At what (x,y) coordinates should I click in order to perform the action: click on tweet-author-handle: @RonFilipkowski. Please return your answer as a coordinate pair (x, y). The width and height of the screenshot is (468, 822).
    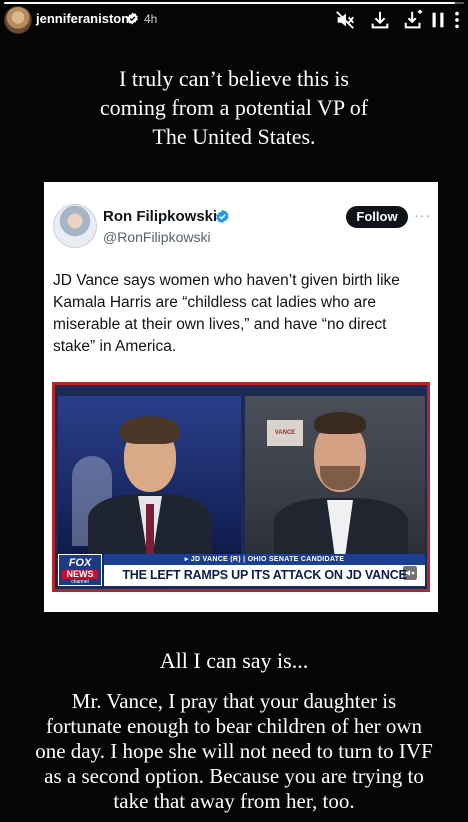
    Looking at the image, I should click on (157, 237).